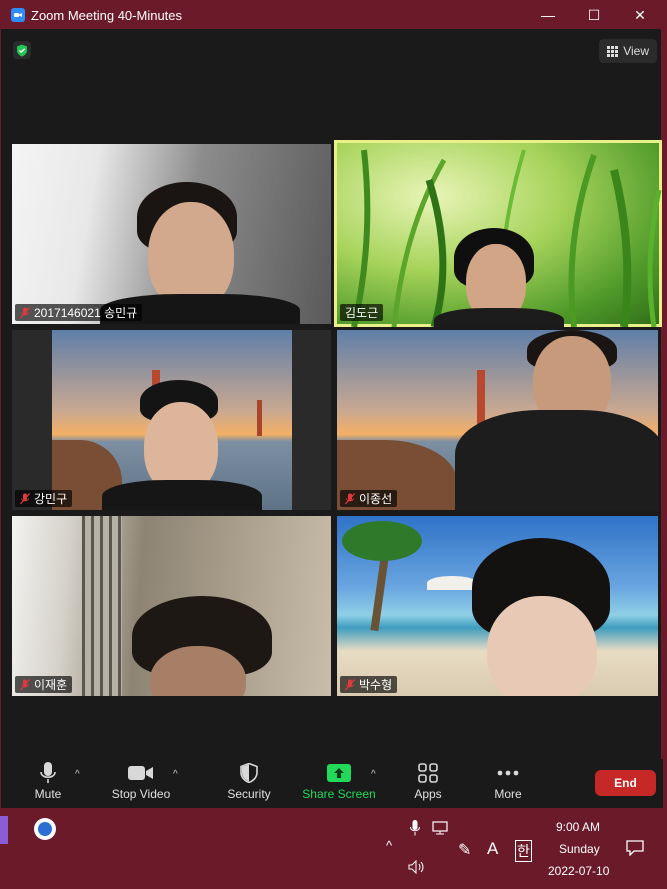 The width and height of the screenshot is (667, 889). I want to click on network-tray-icon, so click(440, 830).